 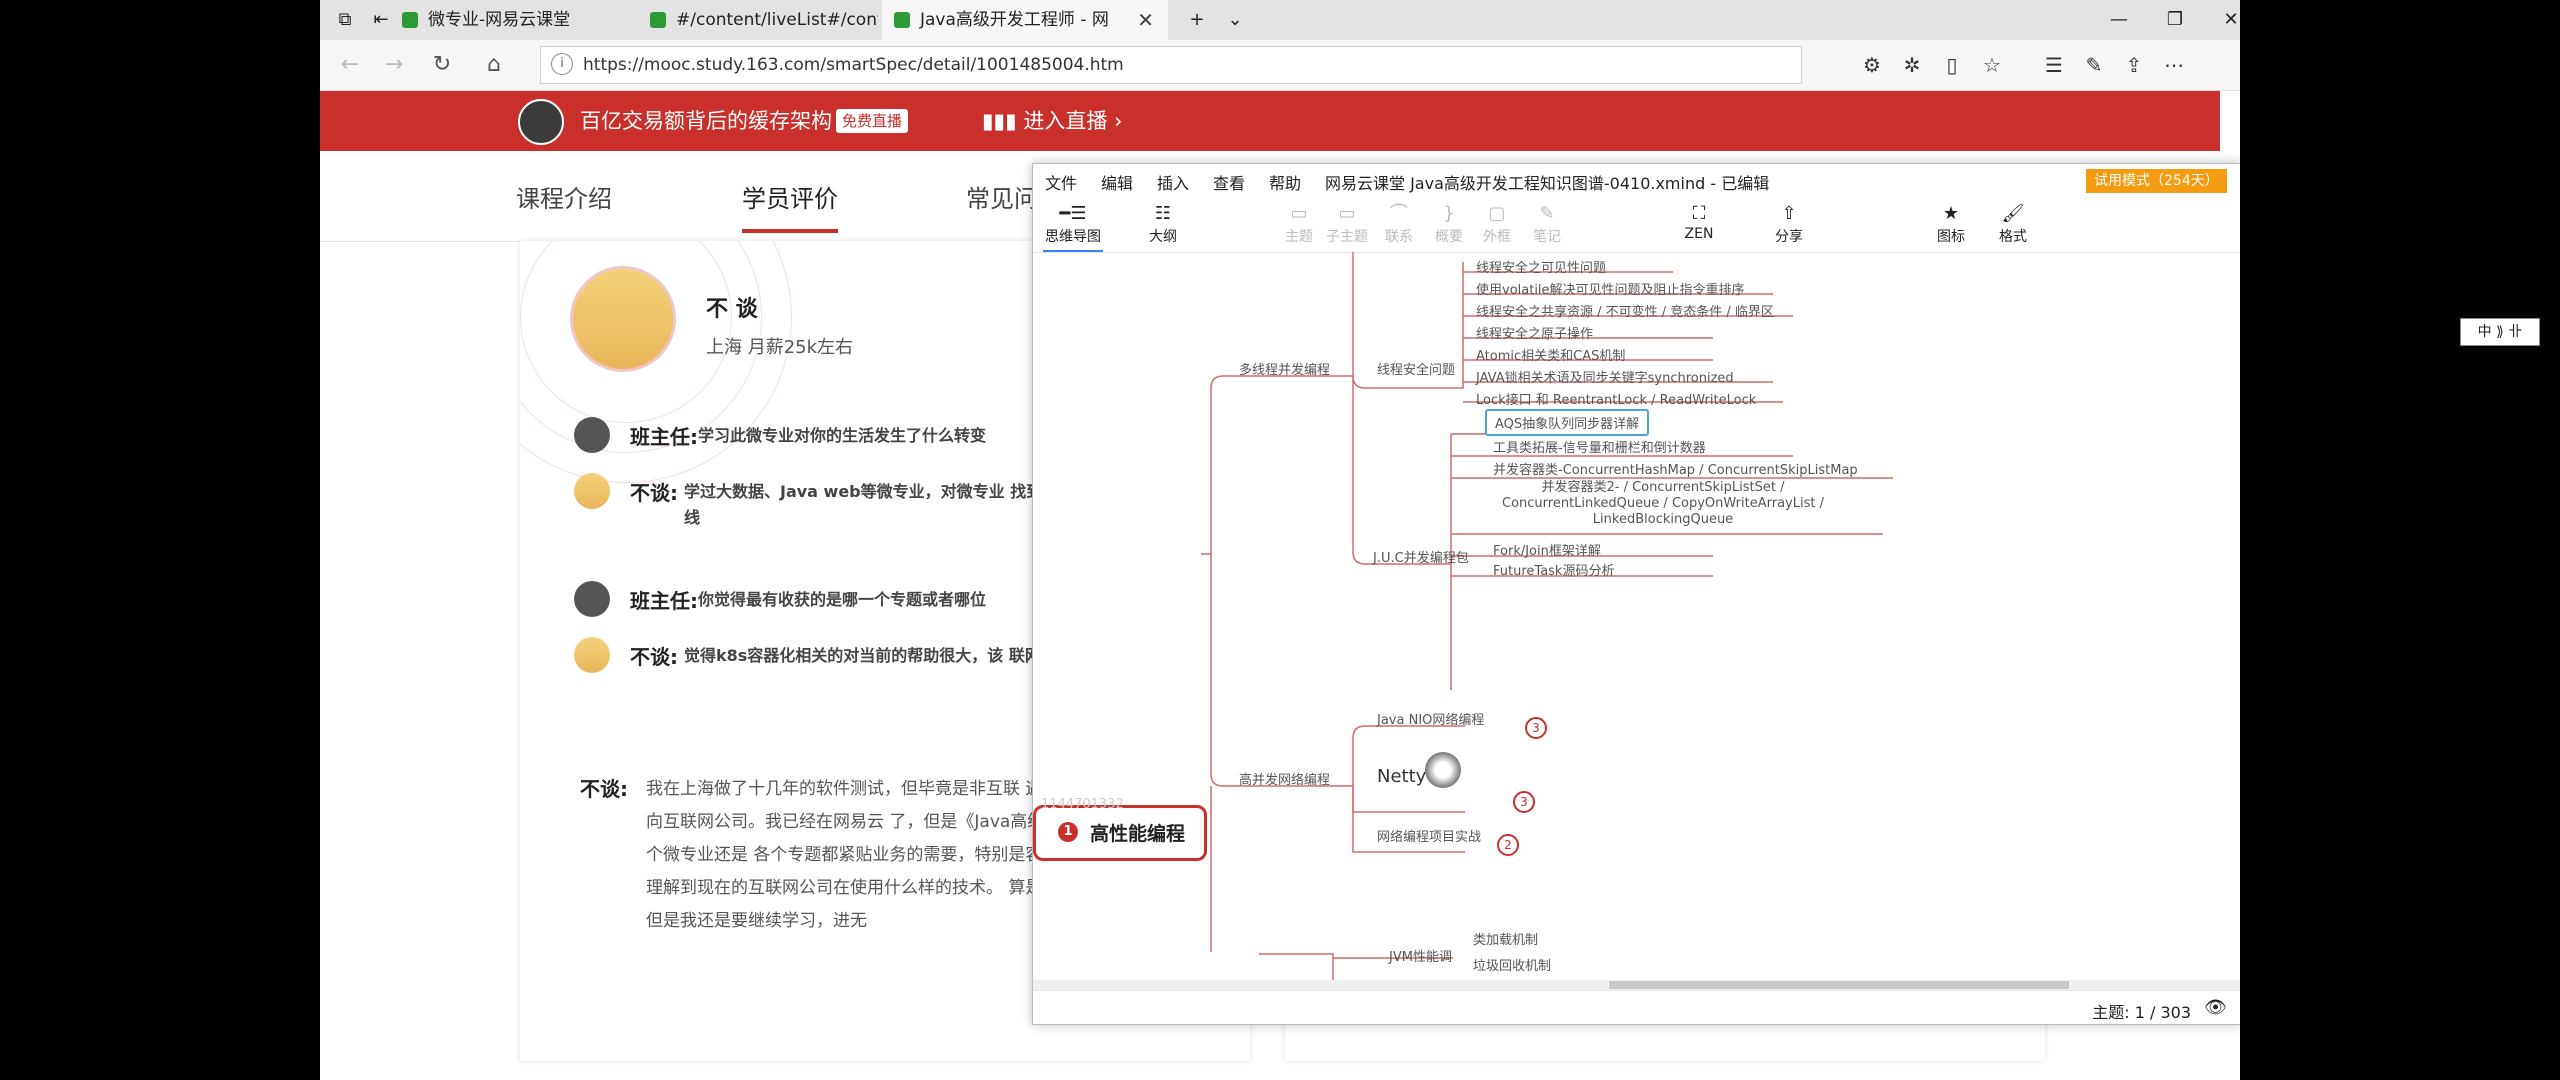 I want to click on tab-favicon-icon, so click(x=410, y=20).